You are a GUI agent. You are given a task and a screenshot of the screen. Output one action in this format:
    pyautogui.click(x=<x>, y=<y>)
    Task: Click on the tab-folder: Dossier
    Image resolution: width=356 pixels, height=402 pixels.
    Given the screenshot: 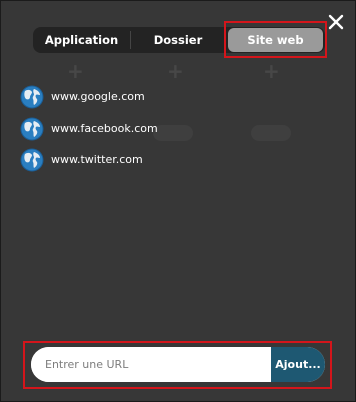 What is the action you would take?
    pyautogui.click(x=178, y=40)
    